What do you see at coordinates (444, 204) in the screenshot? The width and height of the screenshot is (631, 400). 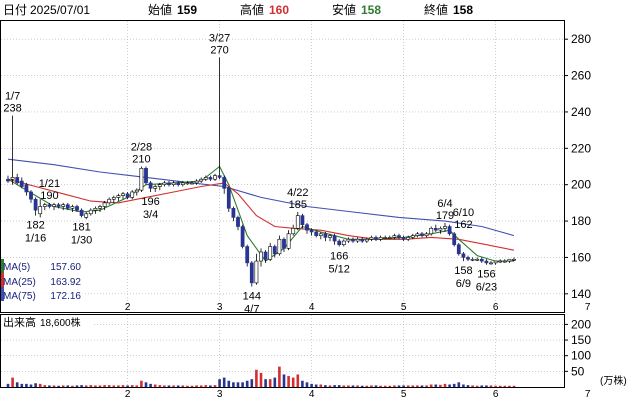 I see `annotation-date: 6/4` at bounding box center [444, 204].